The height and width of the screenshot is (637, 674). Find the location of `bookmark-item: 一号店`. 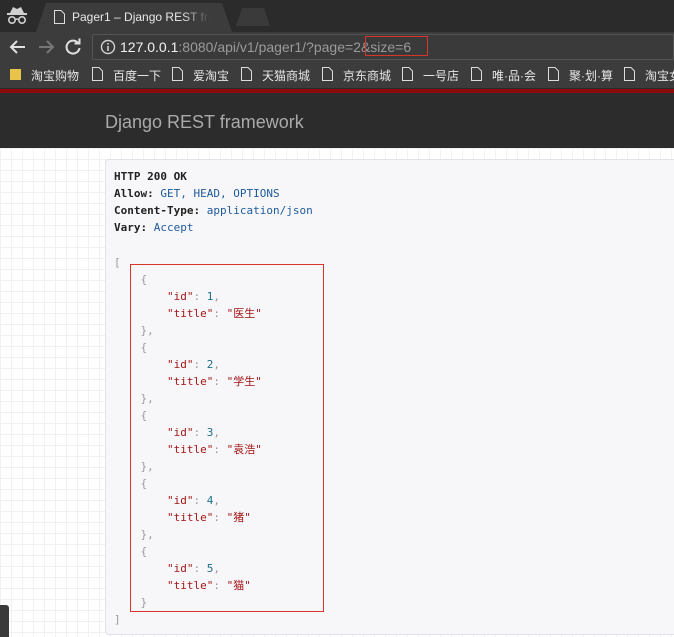

bookmark-item: 一号店 is located at coordinates (430, 75).